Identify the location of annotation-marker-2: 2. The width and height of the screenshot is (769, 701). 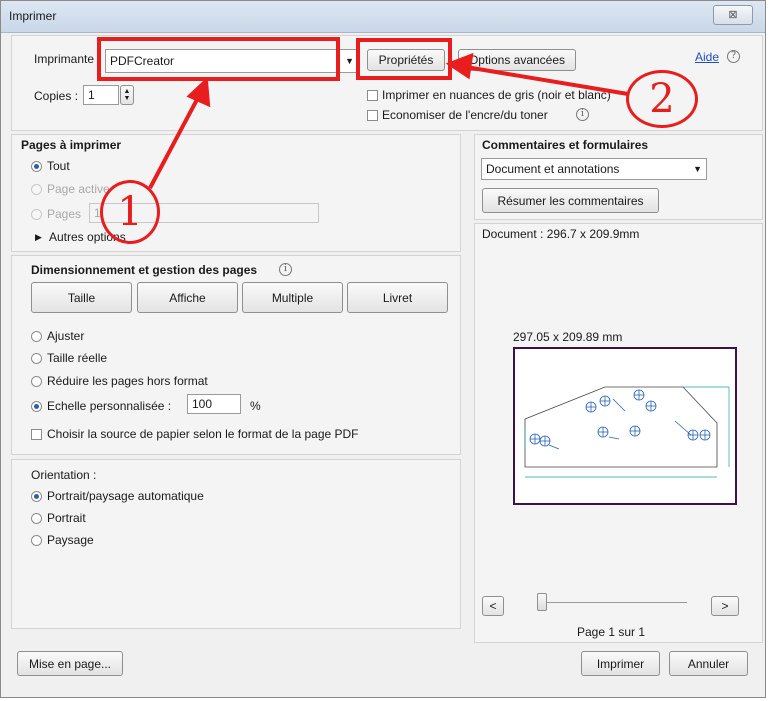
(662, 99).